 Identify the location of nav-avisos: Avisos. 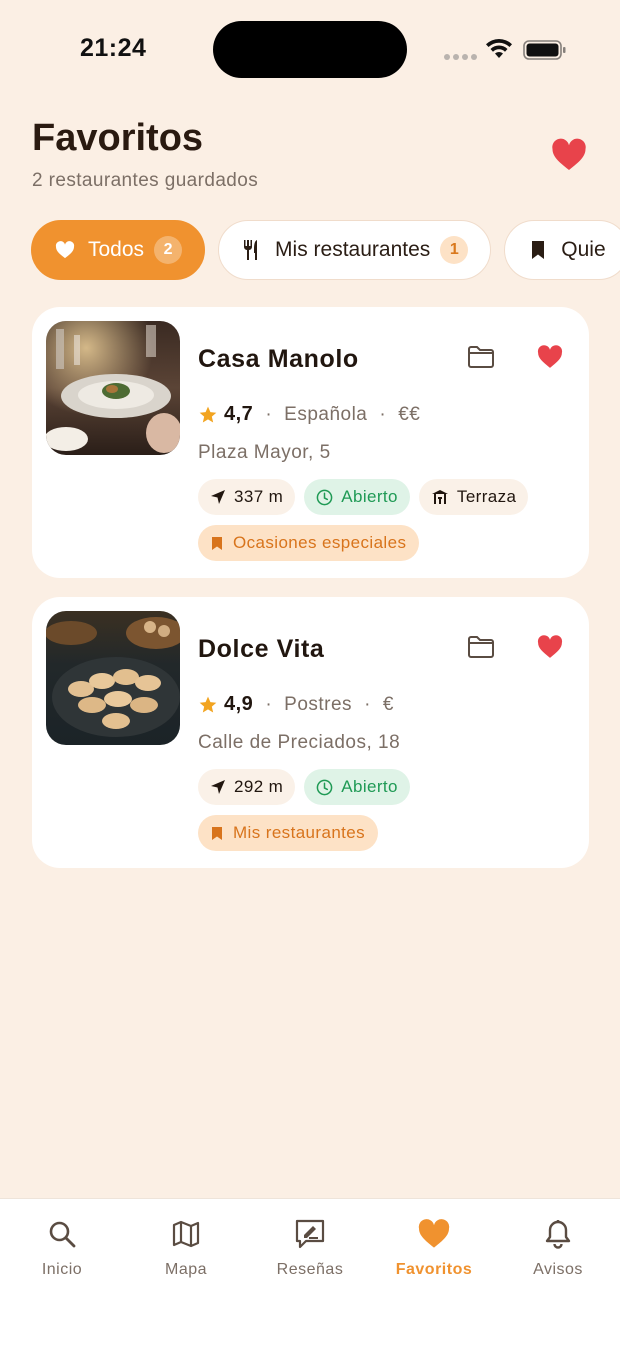
(558, 1248).